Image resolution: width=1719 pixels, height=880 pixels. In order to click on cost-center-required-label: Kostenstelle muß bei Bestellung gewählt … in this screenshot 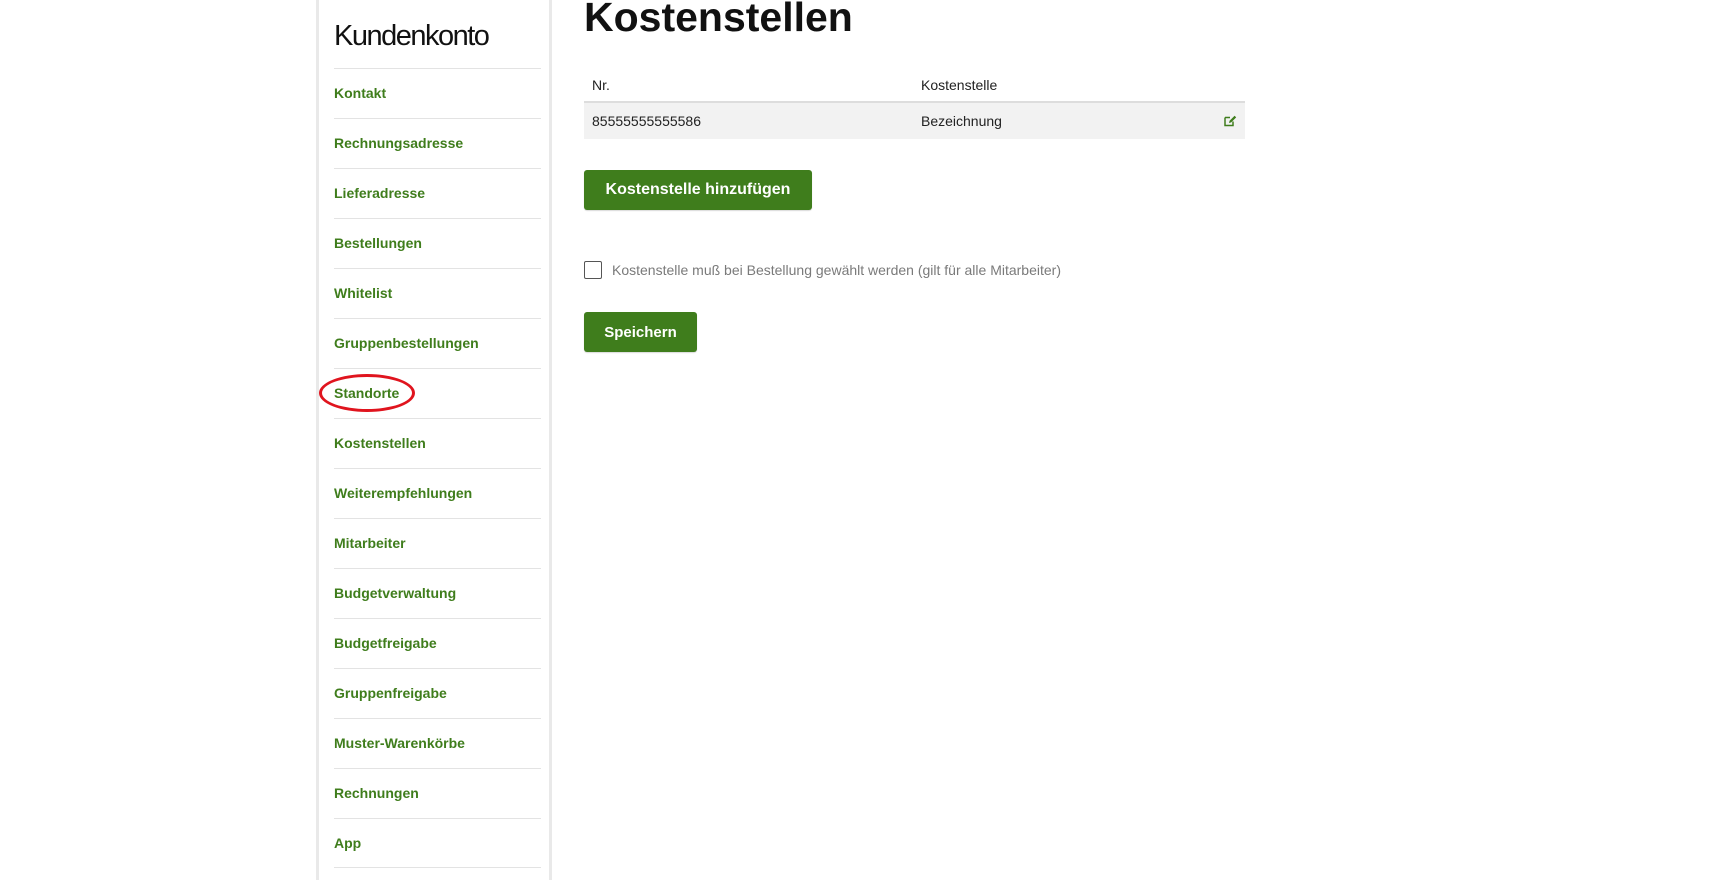, I will do `click(836, 270)`.